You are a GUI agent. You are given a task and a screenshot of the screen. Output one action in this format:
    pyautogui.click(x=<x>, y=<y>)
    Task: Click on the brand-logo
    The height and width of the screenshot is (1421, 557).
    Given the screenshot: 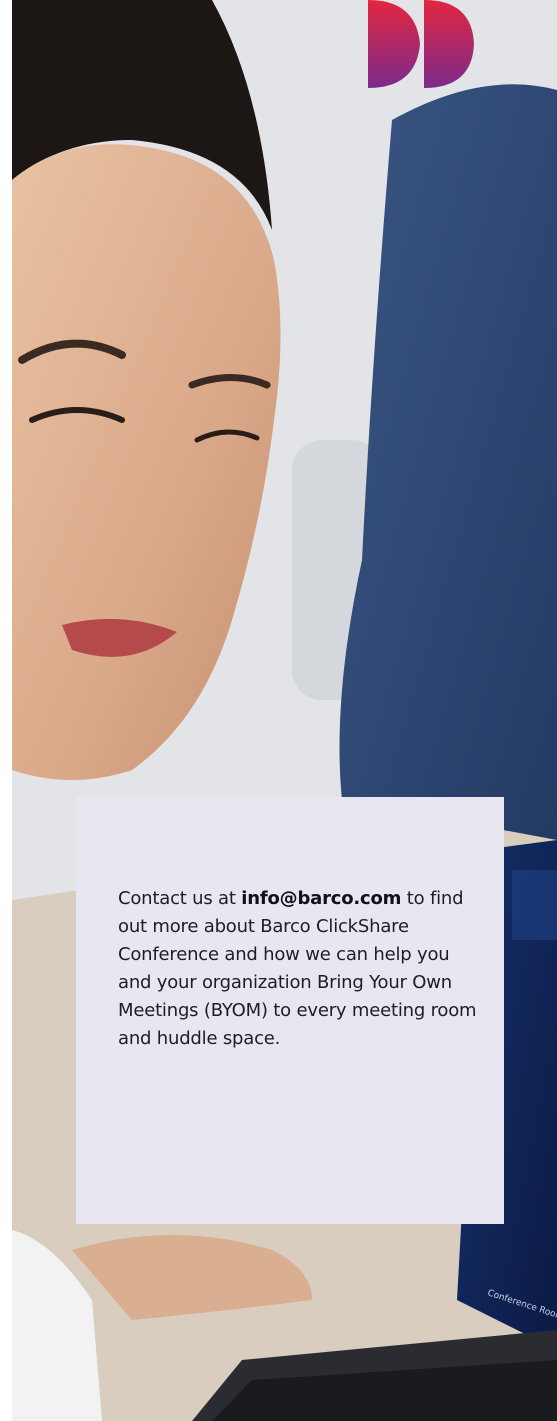 What is the action you would take?
    pyautogui.click(x=421, y=45)
    